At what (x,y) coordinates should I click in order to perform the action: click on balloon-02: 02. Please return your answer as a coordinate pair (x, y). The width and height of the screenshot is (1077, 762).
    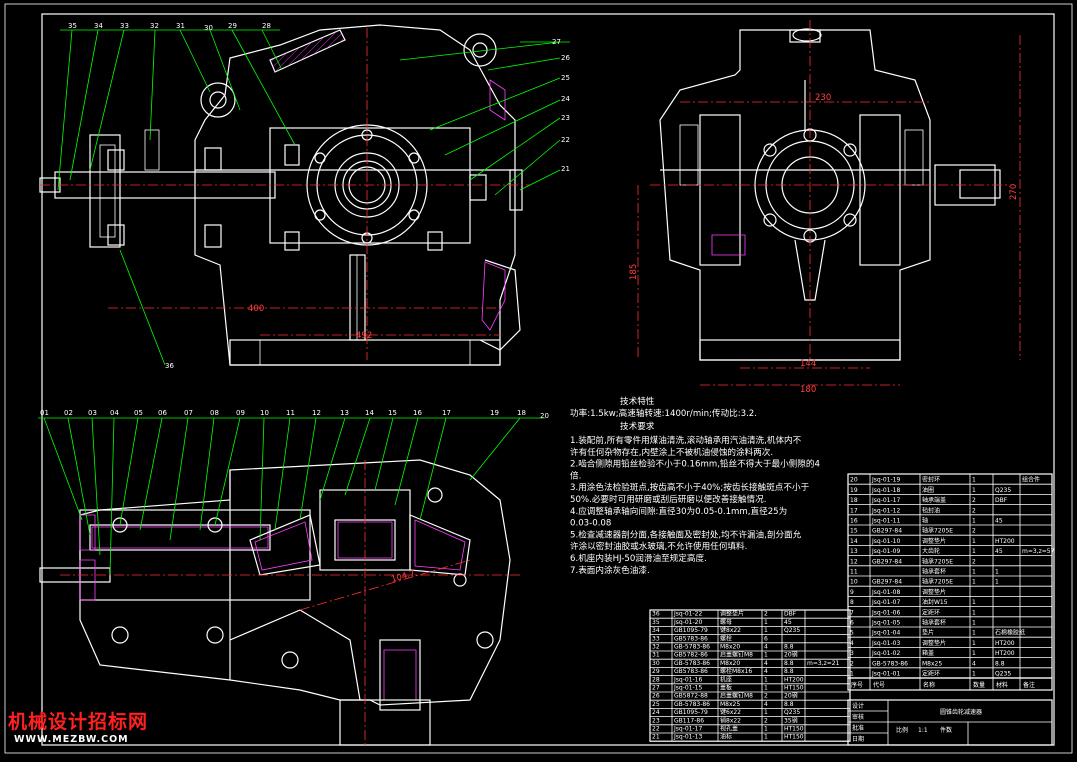
    Looking at the image, I should click on (68, 413).